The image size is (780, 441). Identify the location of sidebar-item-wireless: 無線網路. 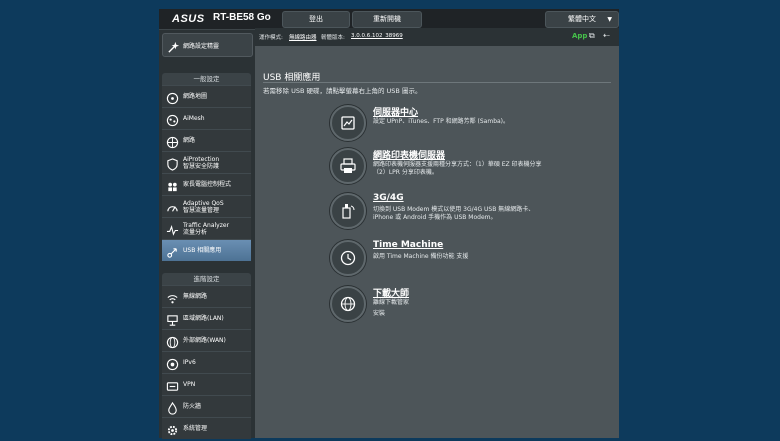
(206, 296).